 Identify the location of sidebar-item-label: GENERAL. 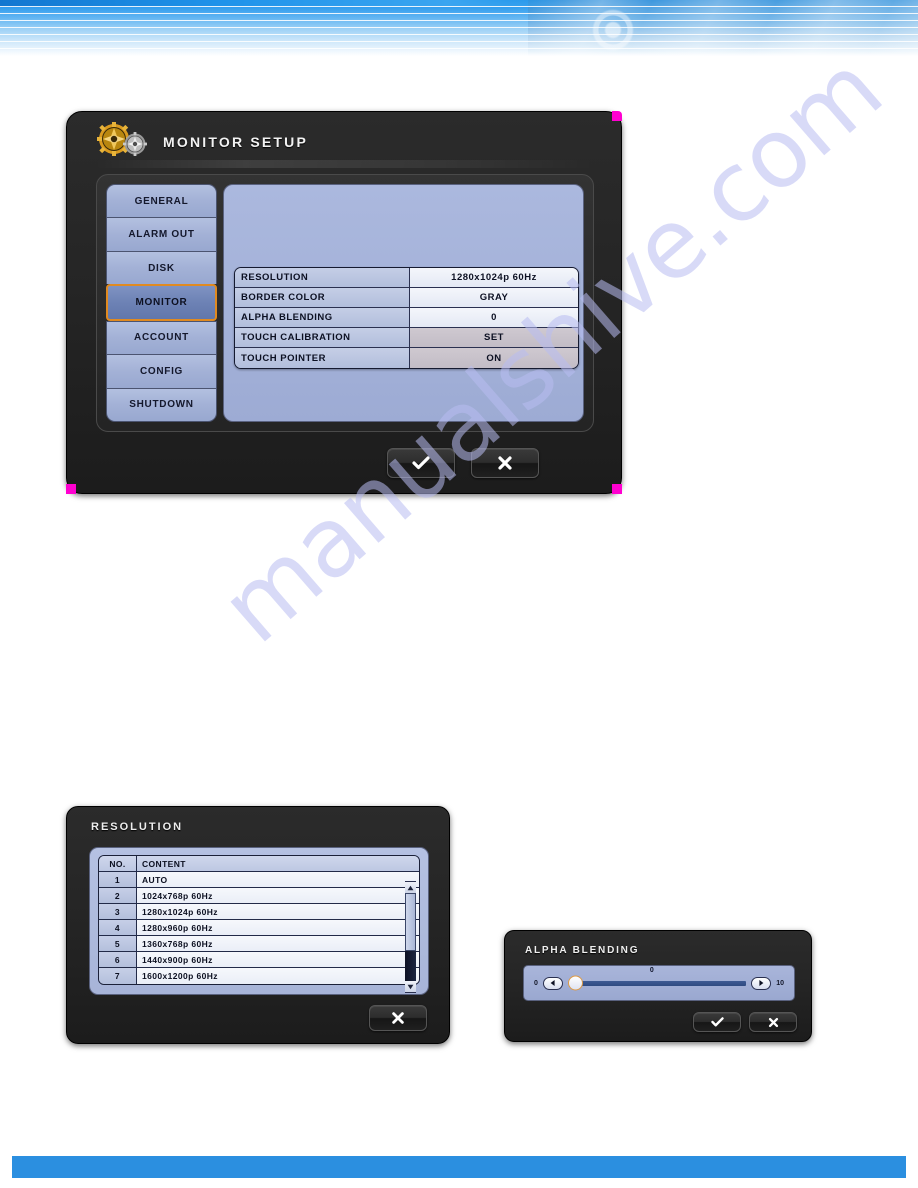
(161, 201).